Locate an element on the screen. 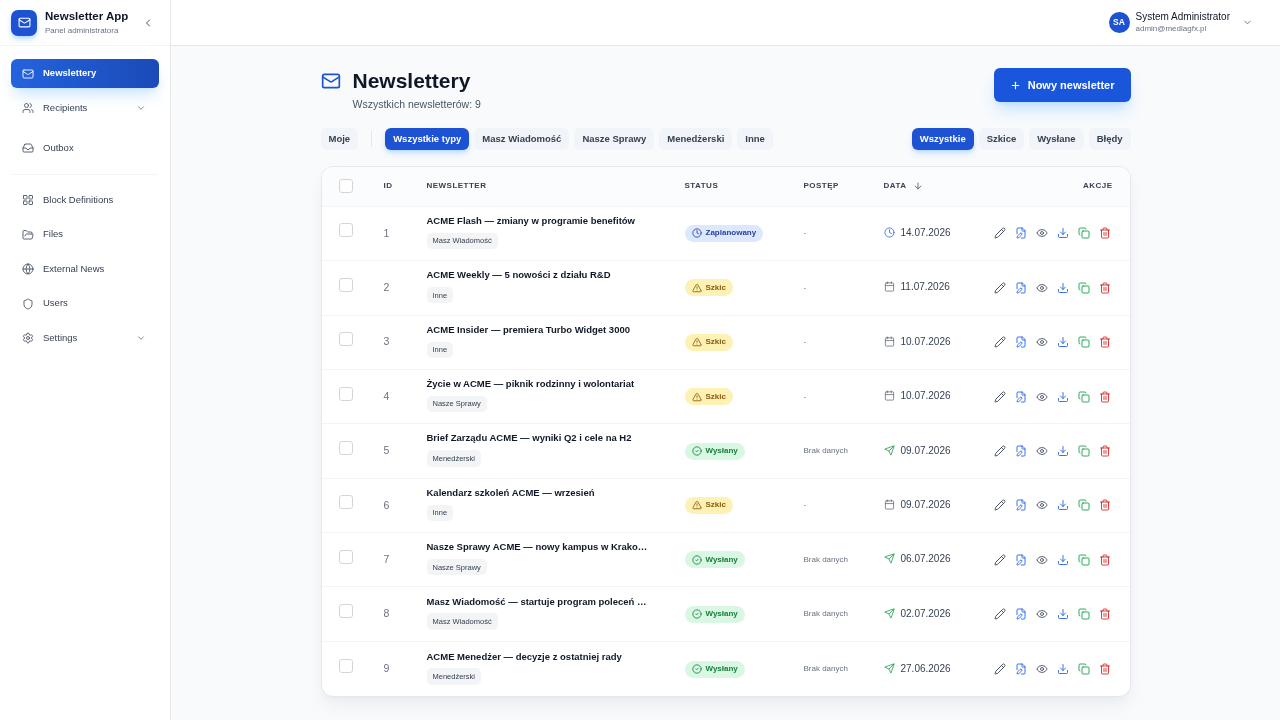 The height and width of the screenshot is (720, 1280). filter-tab: Inne is located at coordinates (755, 138).